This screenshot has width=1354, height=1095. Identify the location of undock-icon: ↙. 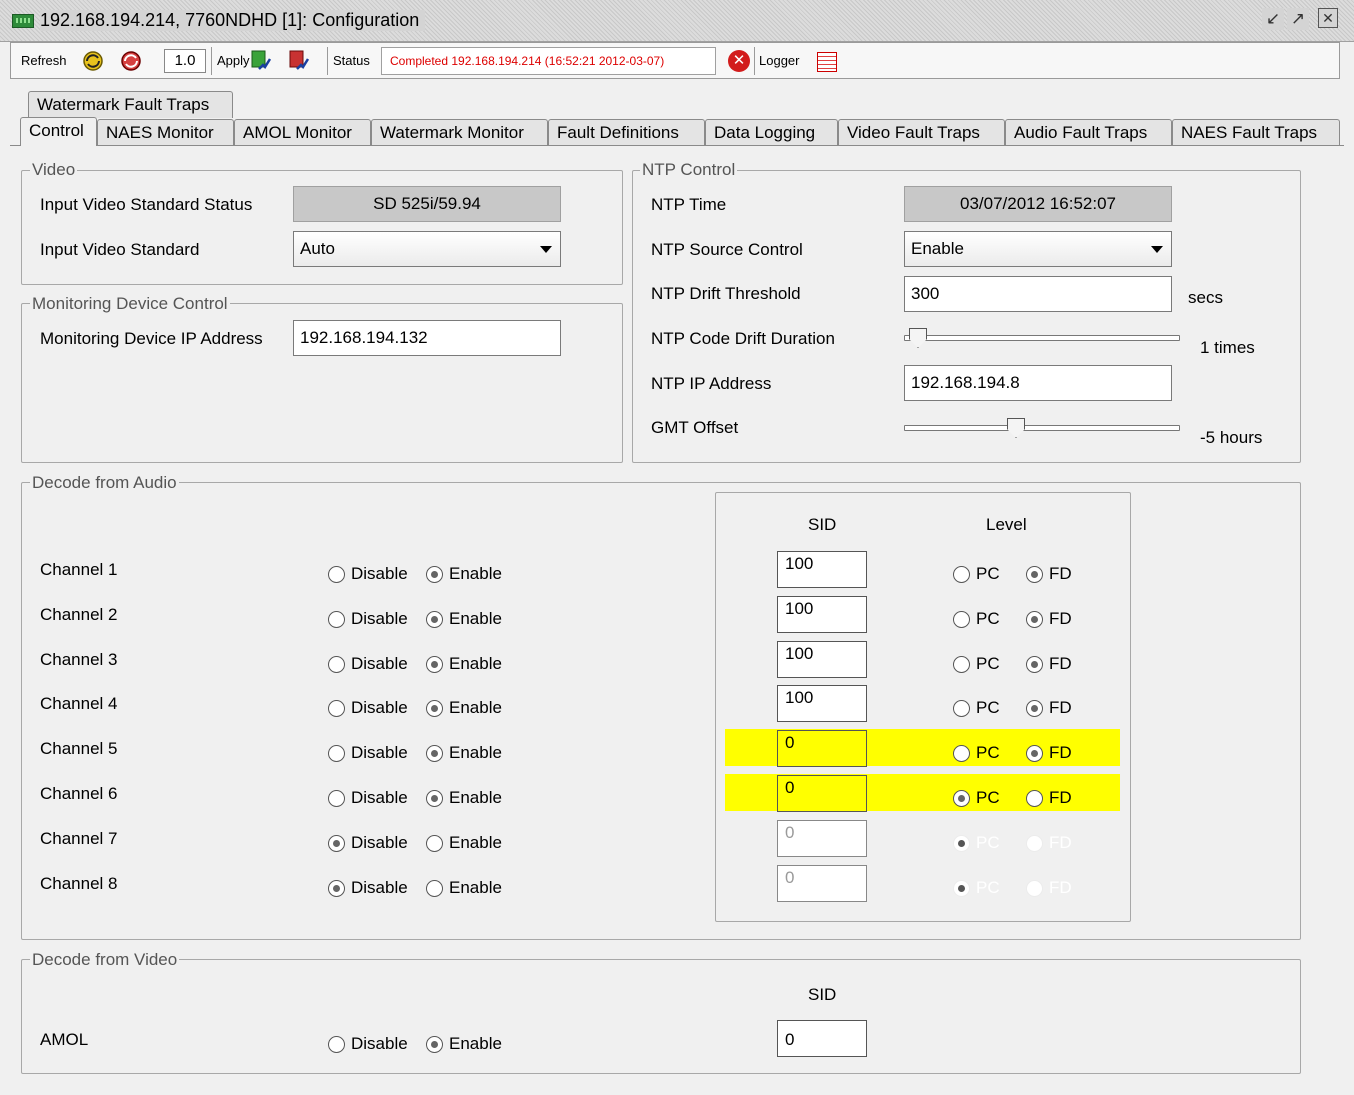
(1273, 19).